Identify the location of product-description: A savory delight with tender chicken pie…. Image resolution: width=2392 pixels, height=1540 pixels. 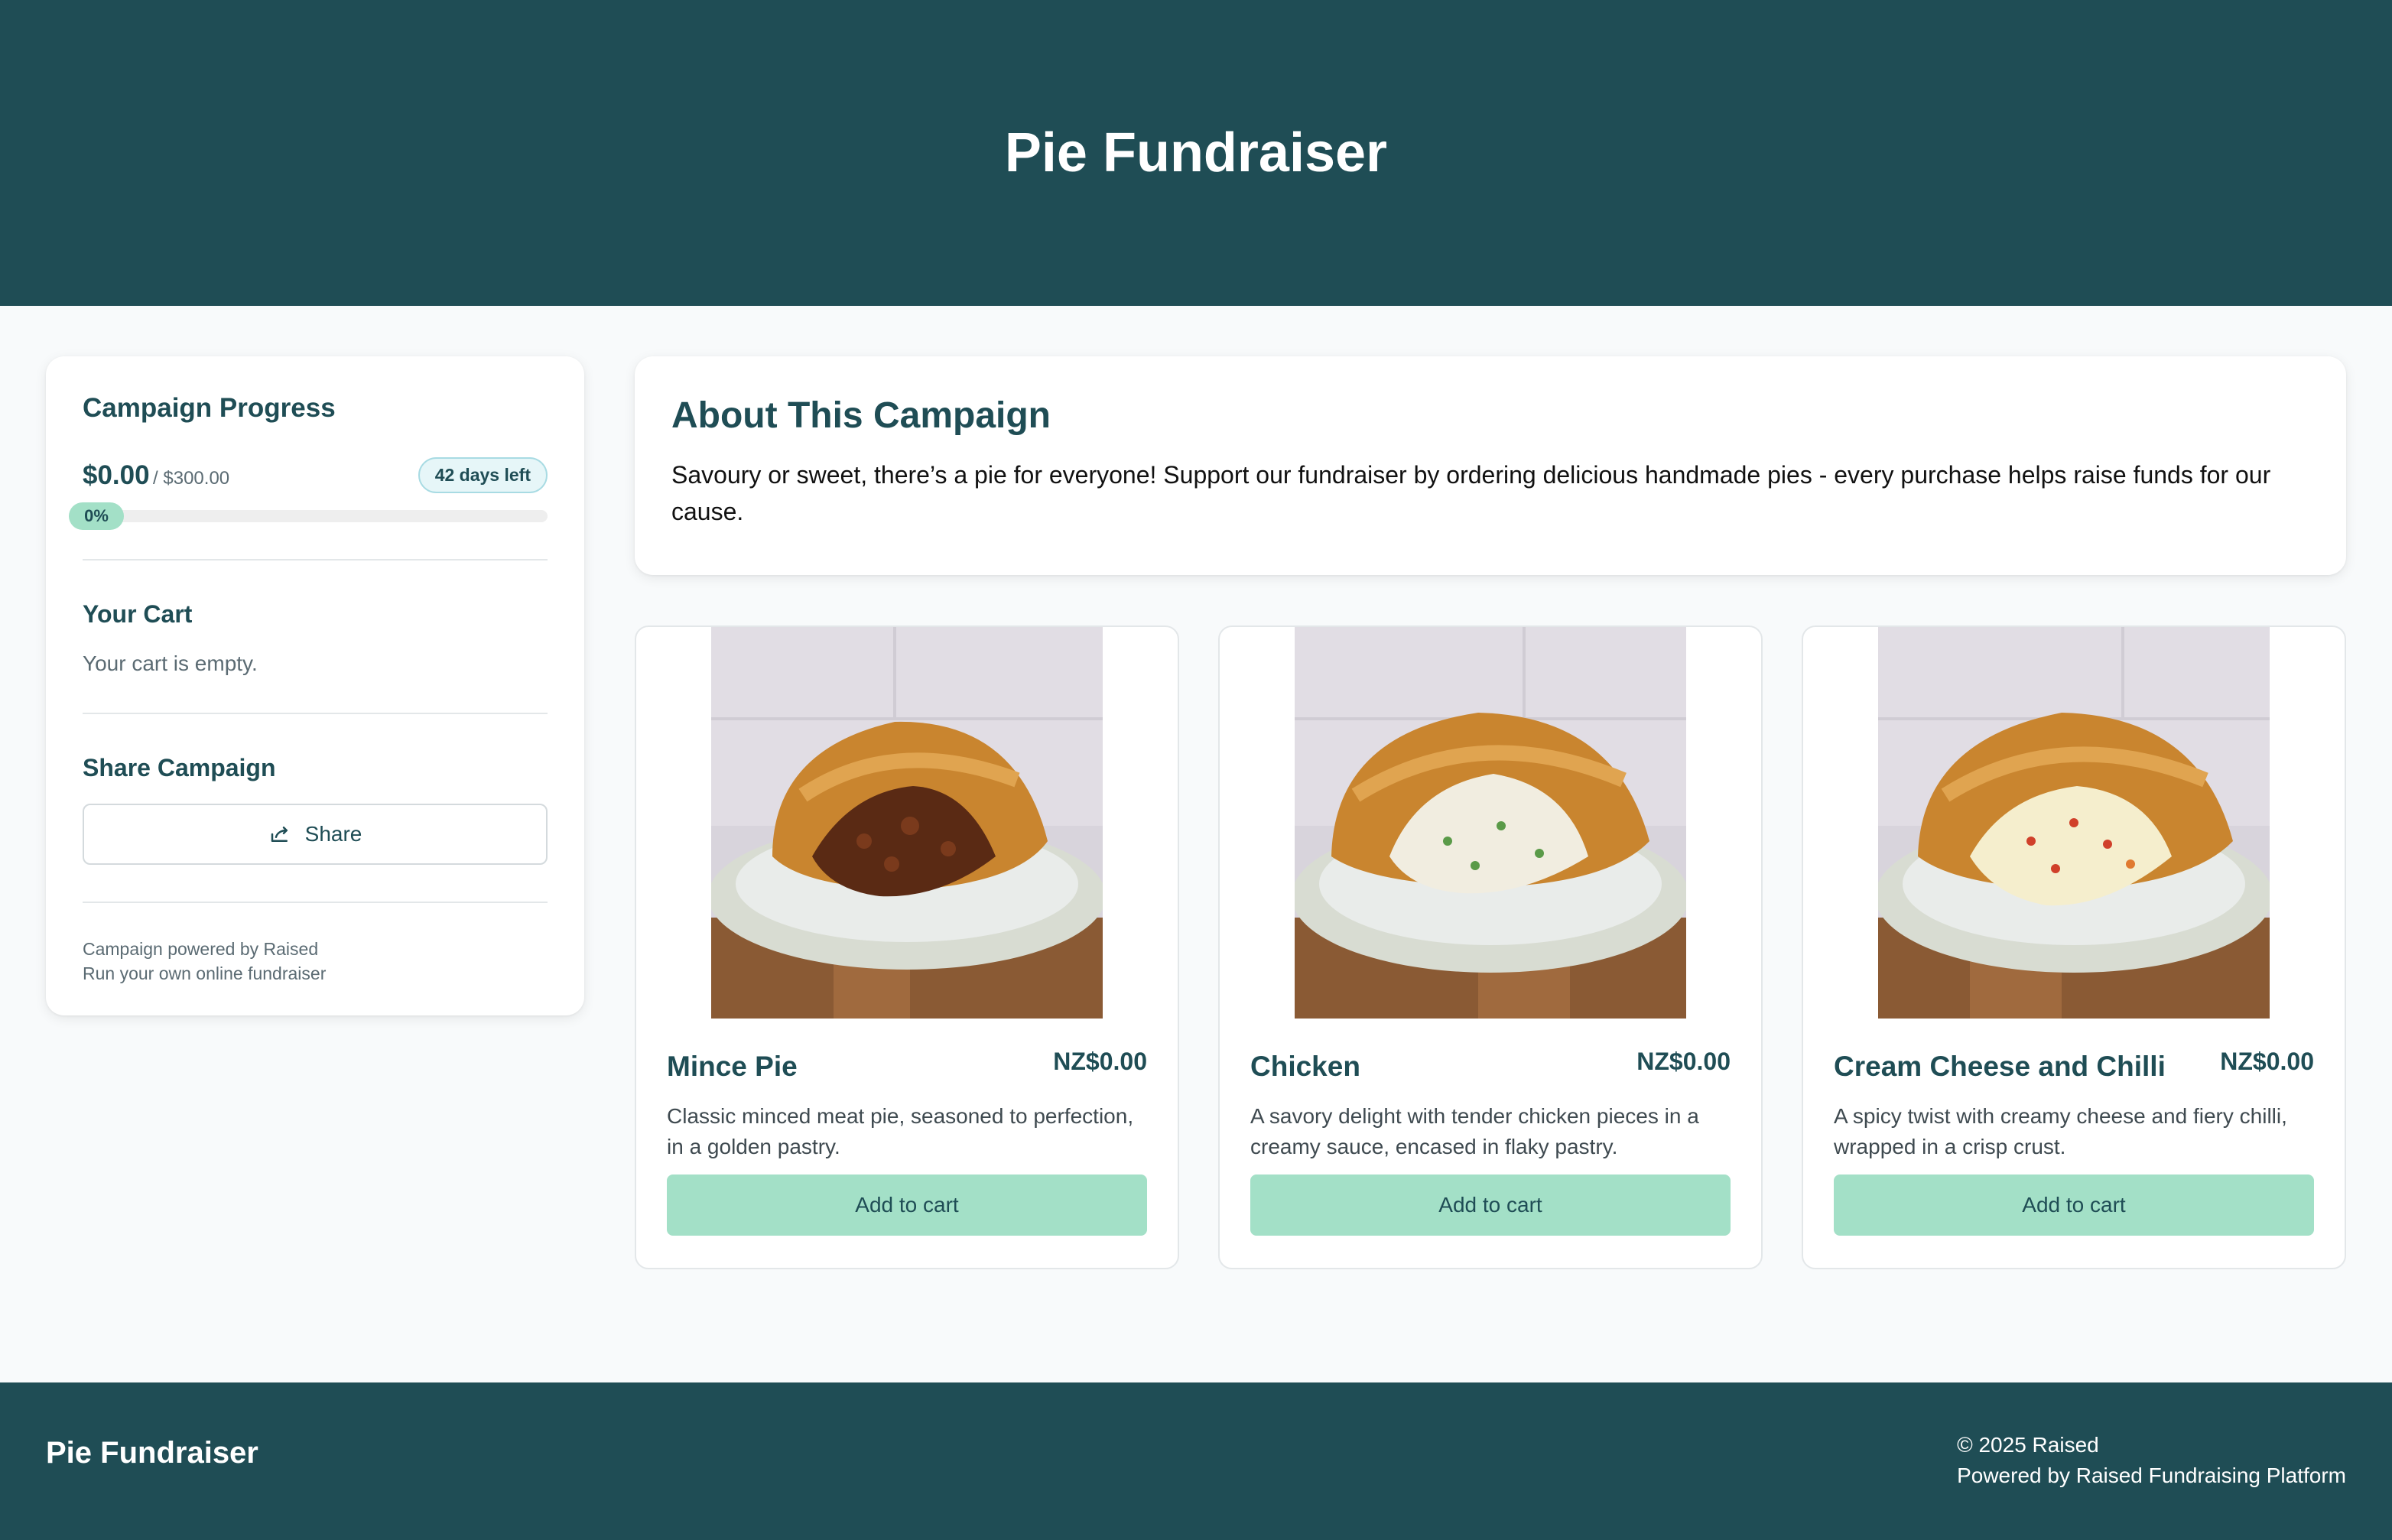
(1474, 1131).